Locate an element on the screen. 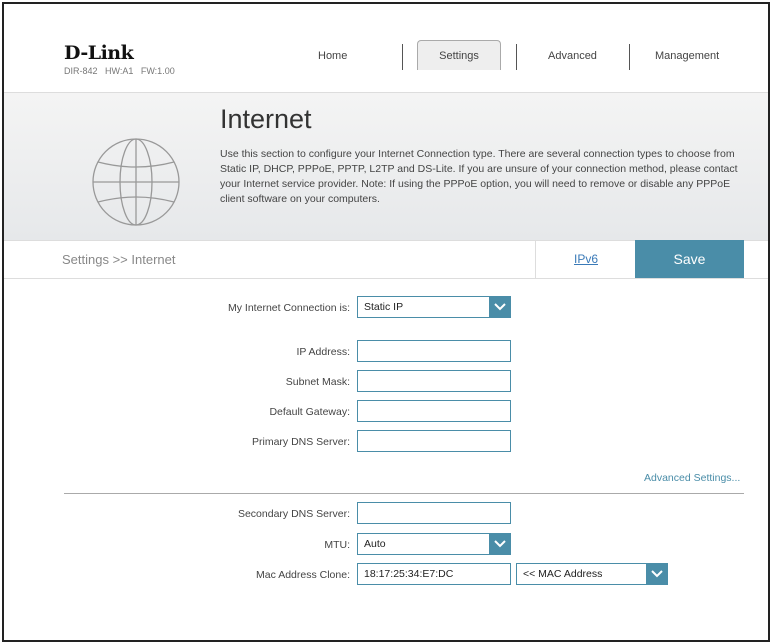  nav-management: Management is located at coordinates (687, 56).